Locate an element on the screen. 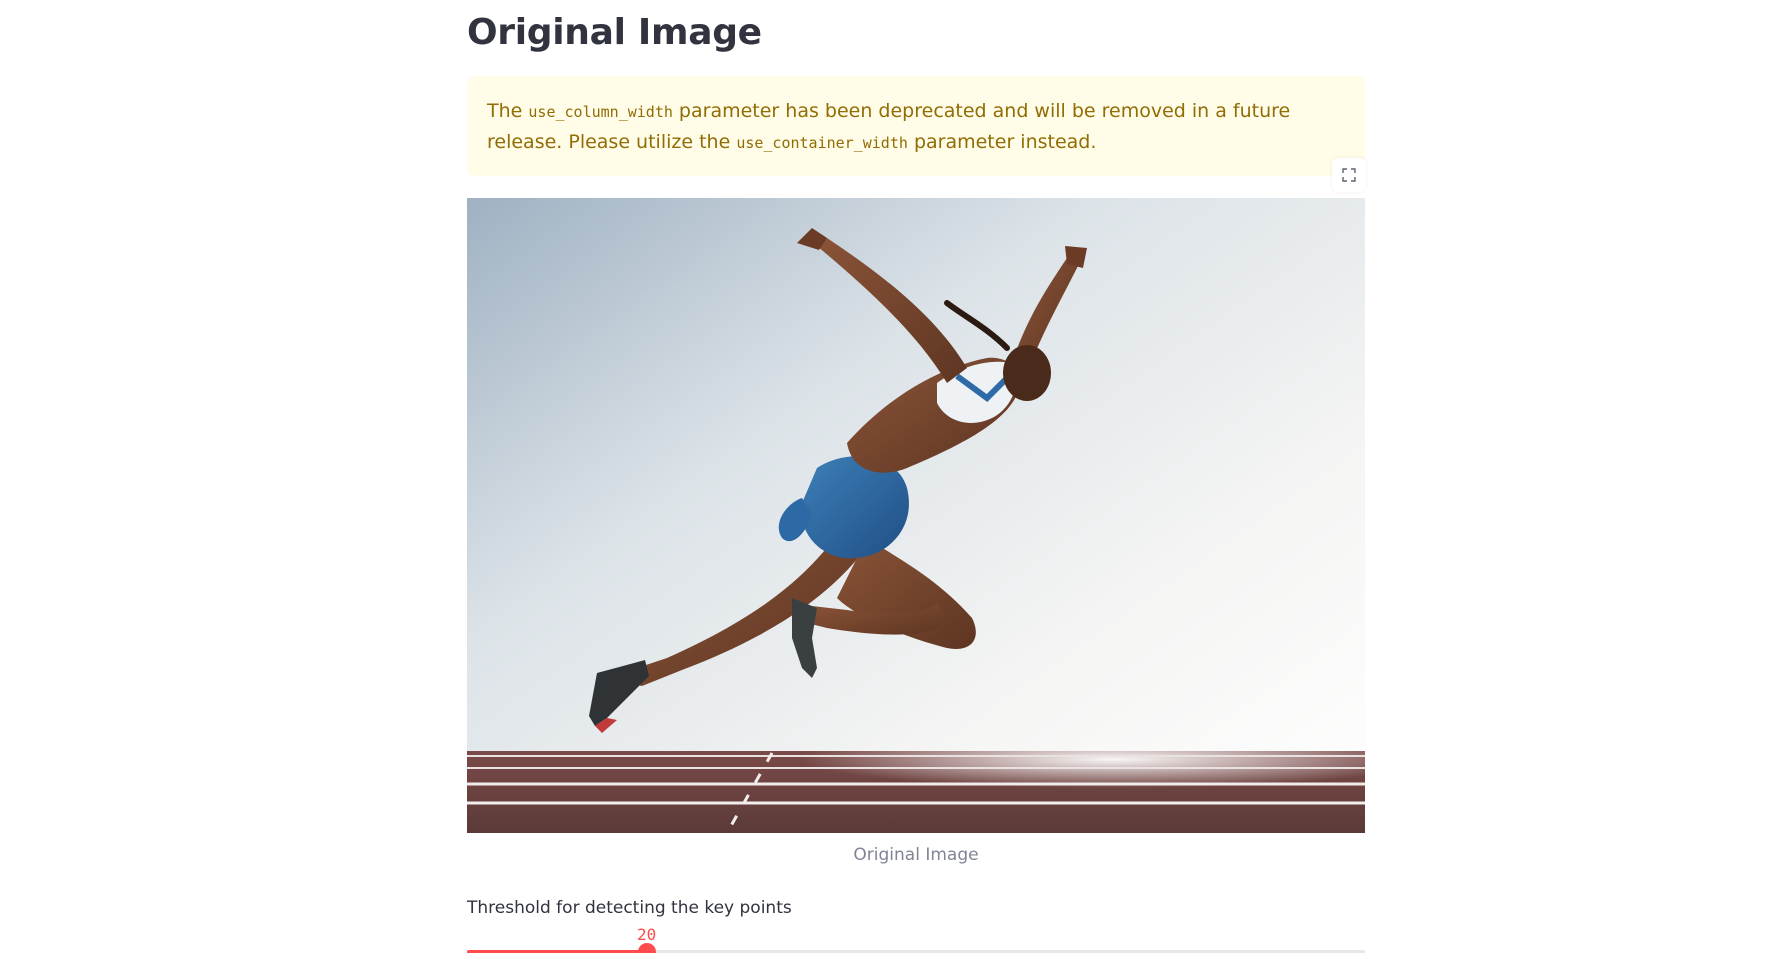 The height and width of the screenshot is (953, 1782). warning-text-1: The is located at coordinates (508, 111).